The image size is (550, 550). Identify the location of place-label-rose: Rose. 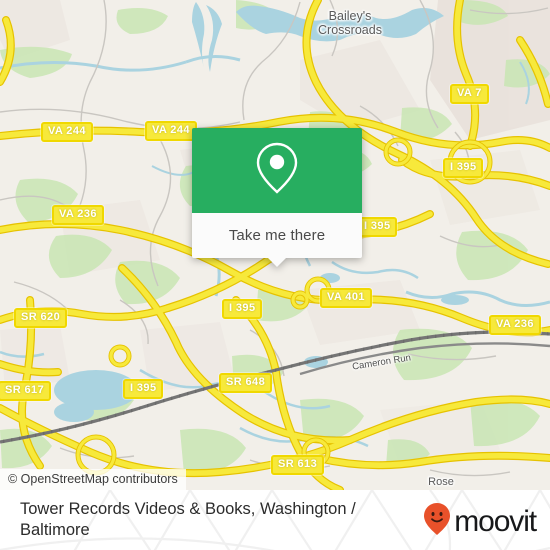
(441, 482).